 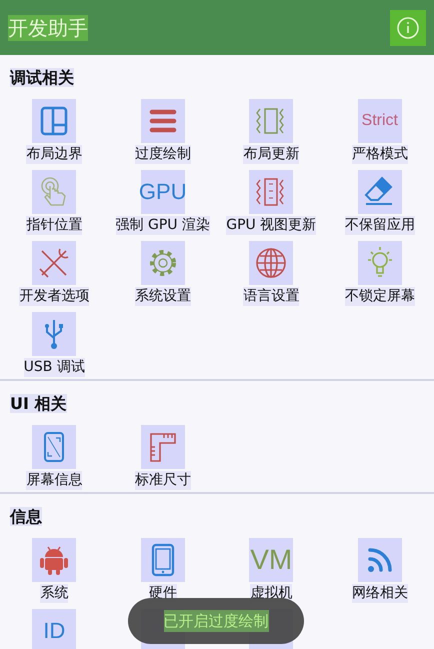 What do you see at coordinates (54, 296) in the screenshot?
I see `item-label: 开发者选项` at bounding box center [54, 296].